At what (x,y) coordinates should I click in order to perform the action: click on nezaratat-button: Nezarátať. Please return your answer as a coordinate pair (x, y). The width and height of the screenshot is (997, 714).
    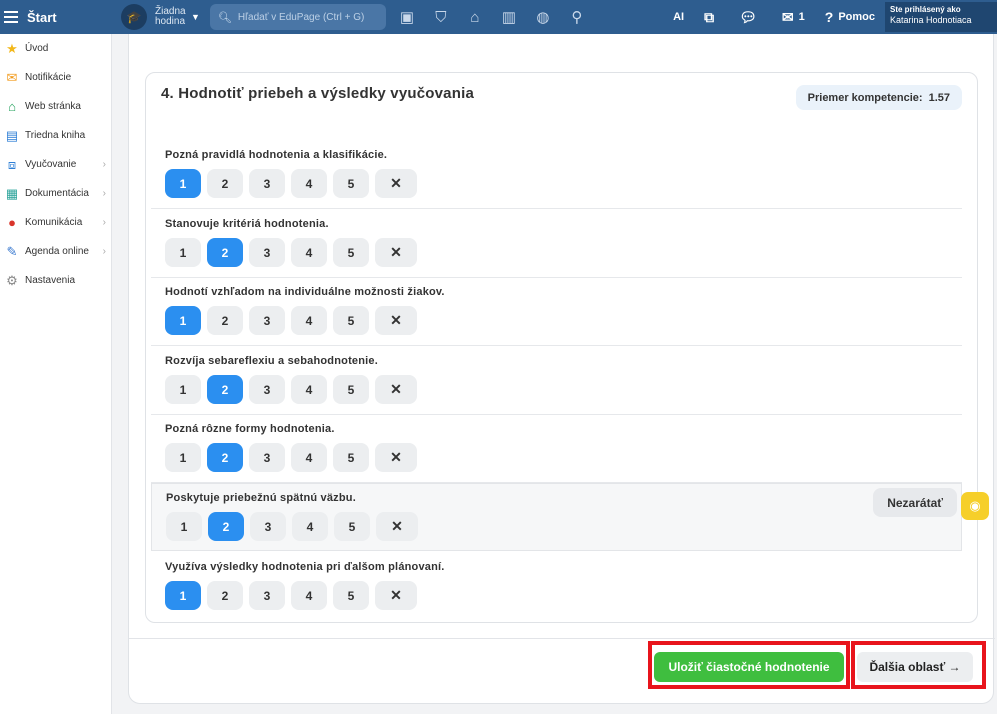
    Looking at the image, I should click on (915, 502).